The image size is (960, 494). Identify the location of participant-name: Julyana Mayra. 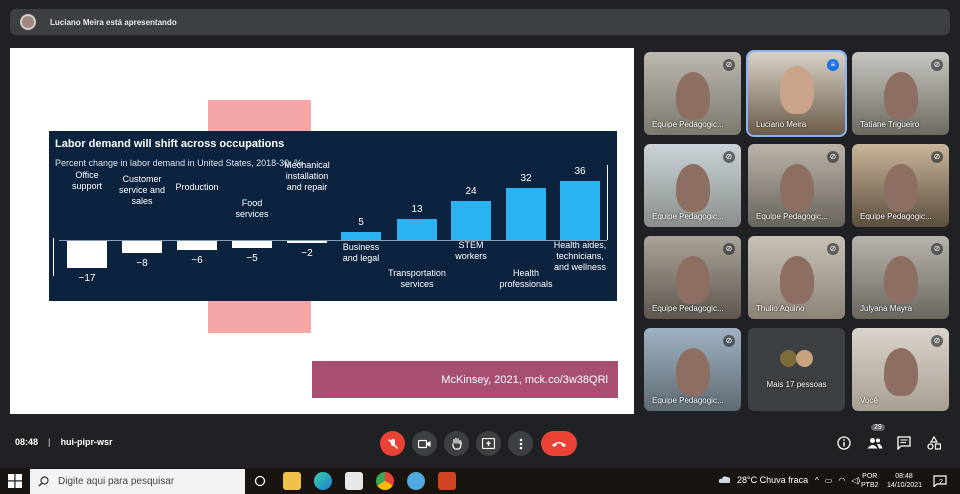
(886, 308).